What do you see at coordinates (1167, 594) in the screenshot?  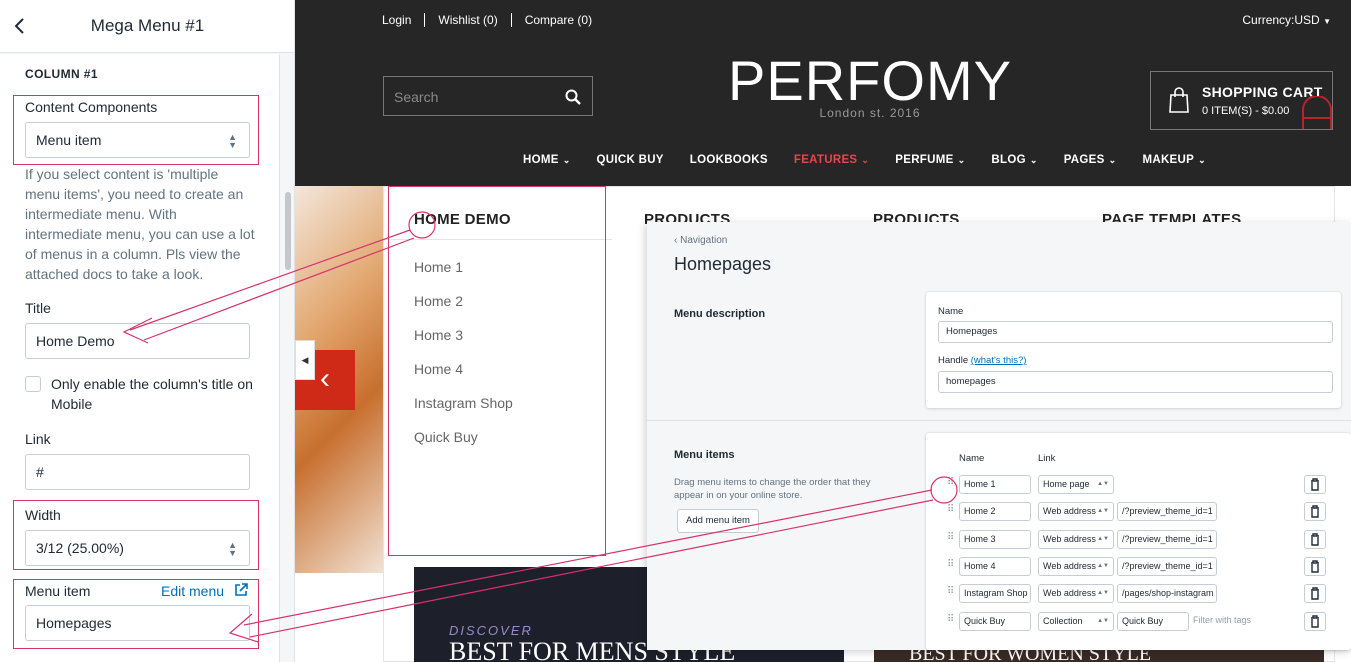 I see `menu-item-link-input: /pages/shop-instagram` at bounding box center [1167, 594].